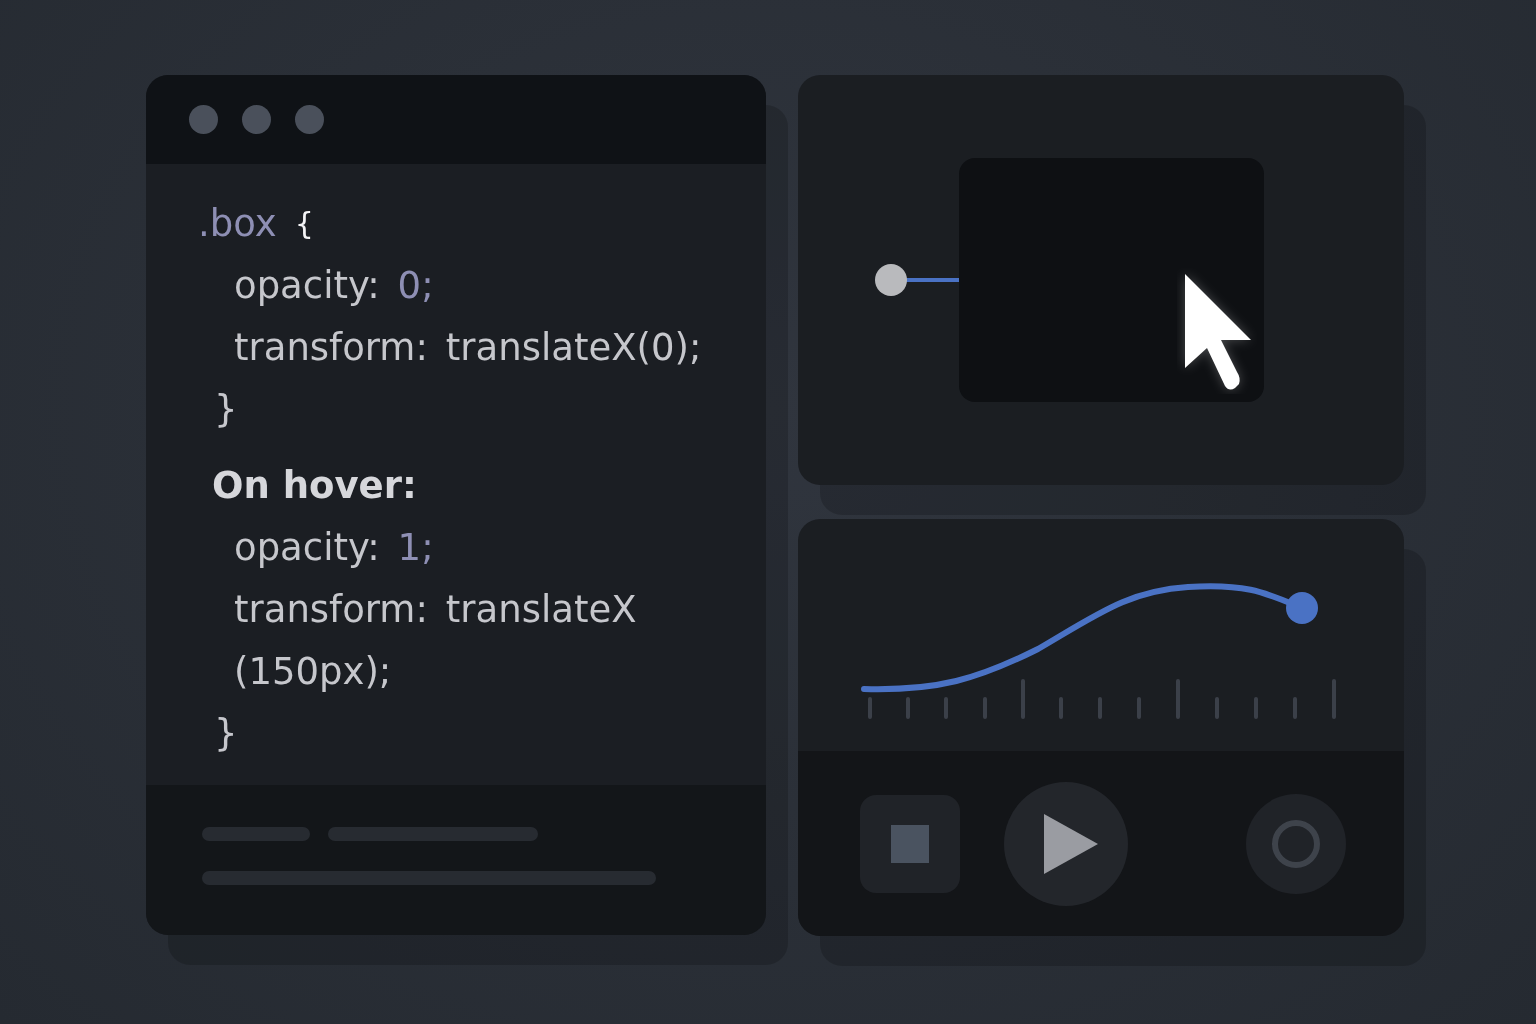 The image size is (1536, 1024). I want to click on stop-icon, so click(910, 843).